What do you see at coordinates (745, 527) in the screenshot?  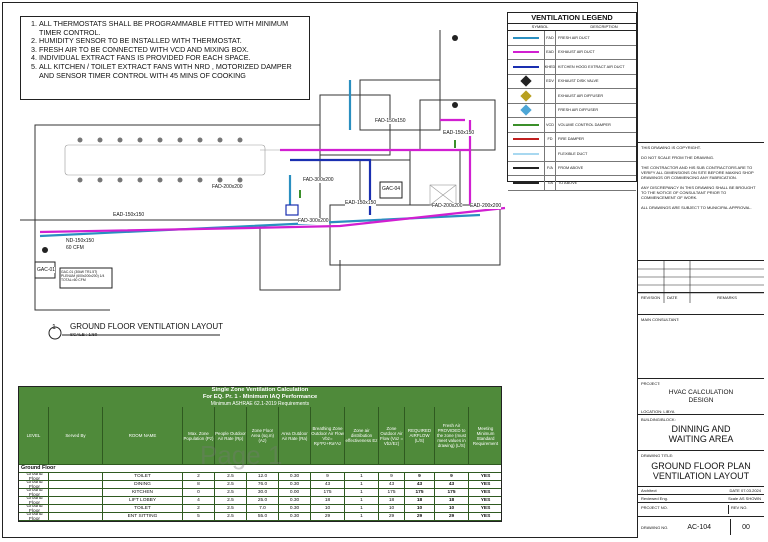 I see `rev-value: 00` at bounding box center [745, 527].